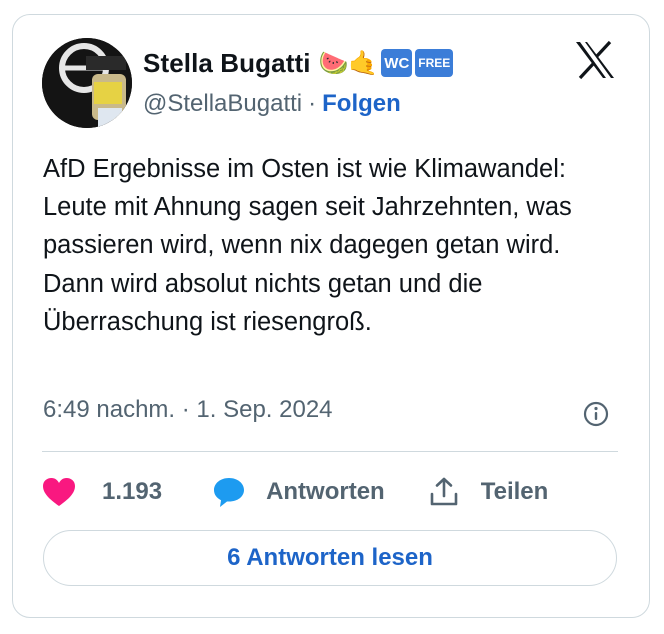  I want to click on action-bar: 1.193 Antworten Teilen, so click(295, 492).